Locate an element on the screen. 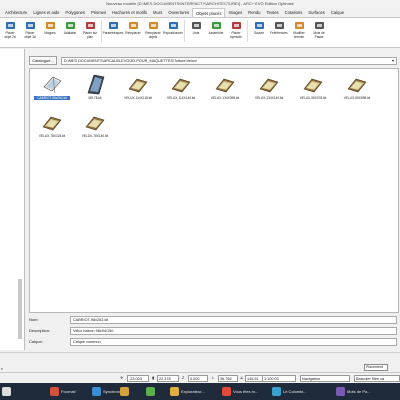 The width and height of the screenshot is (400, 400). coord-y-icon: ▮ is located at coordinates (153, 378).